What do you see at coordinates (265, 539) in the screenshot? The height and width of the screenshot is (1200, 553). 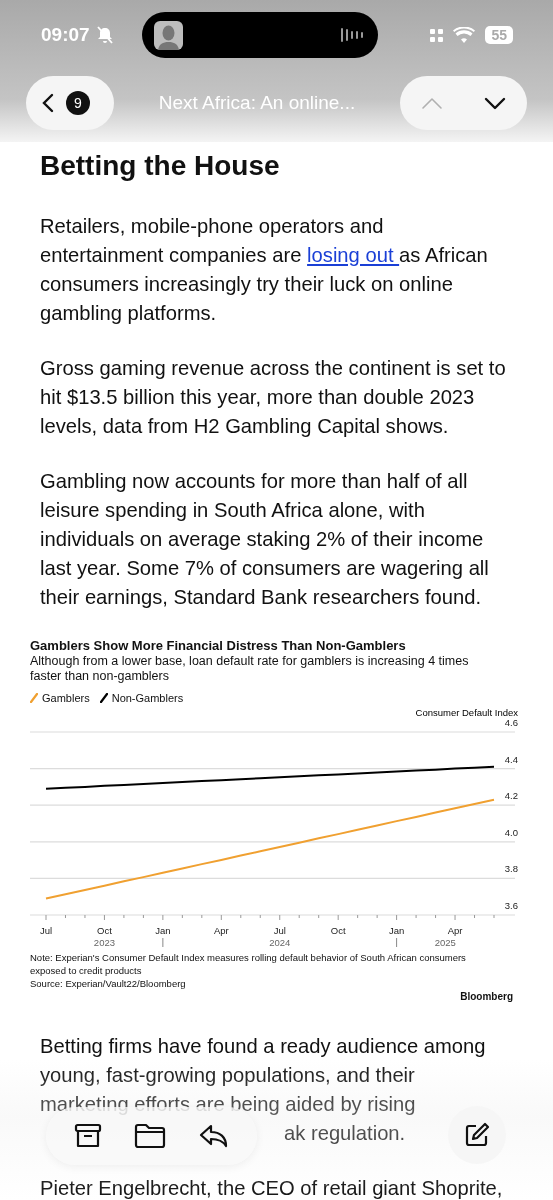 I see `article-paragraph: Gambling now accounts for more than half of all leisure spending in South Africa alone, with individuals on average staking 2% of their income last year. Some 7% of consumers are wagering all their earnings, Standard Bank researchers found.` at bounding box center [265, 539].